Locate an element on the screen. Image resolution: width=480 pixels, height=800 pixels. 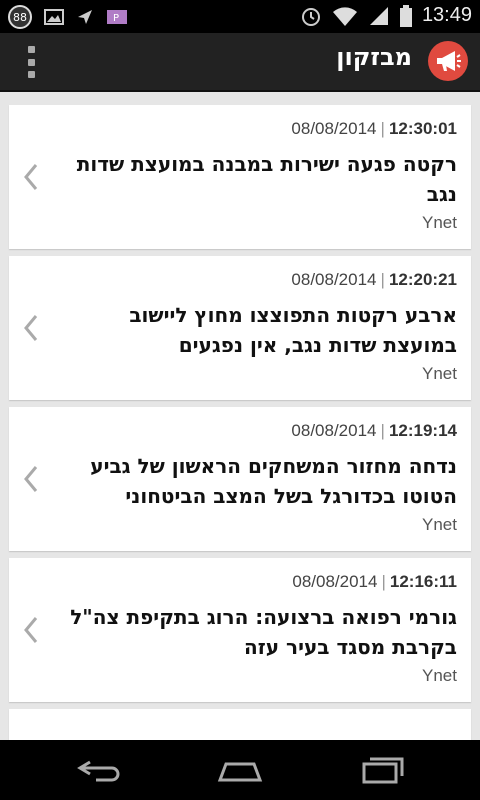
wifi-icon is located at coordinates (344, 16).